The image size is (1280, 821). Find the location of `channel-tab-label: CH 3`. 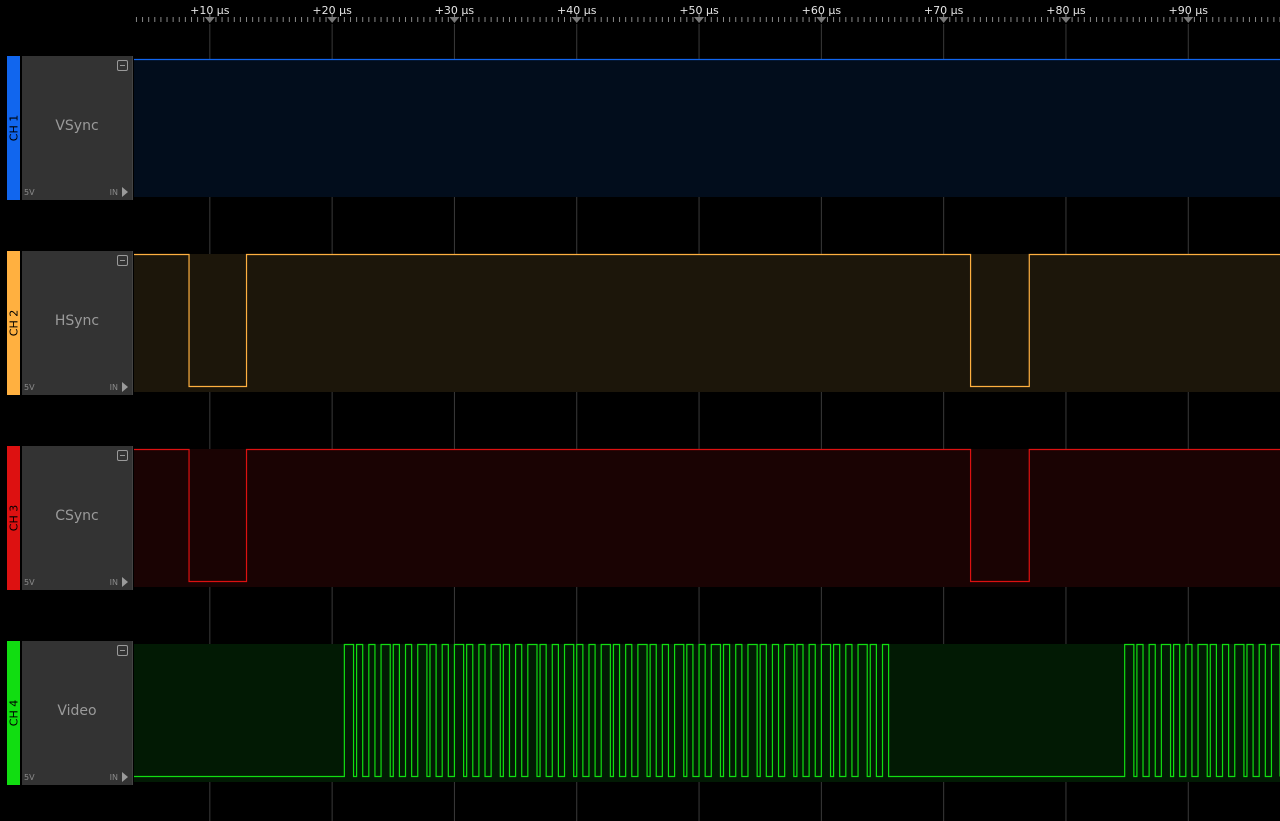

channel-tab-label: CH 3 is located at coordinates (13, 518).